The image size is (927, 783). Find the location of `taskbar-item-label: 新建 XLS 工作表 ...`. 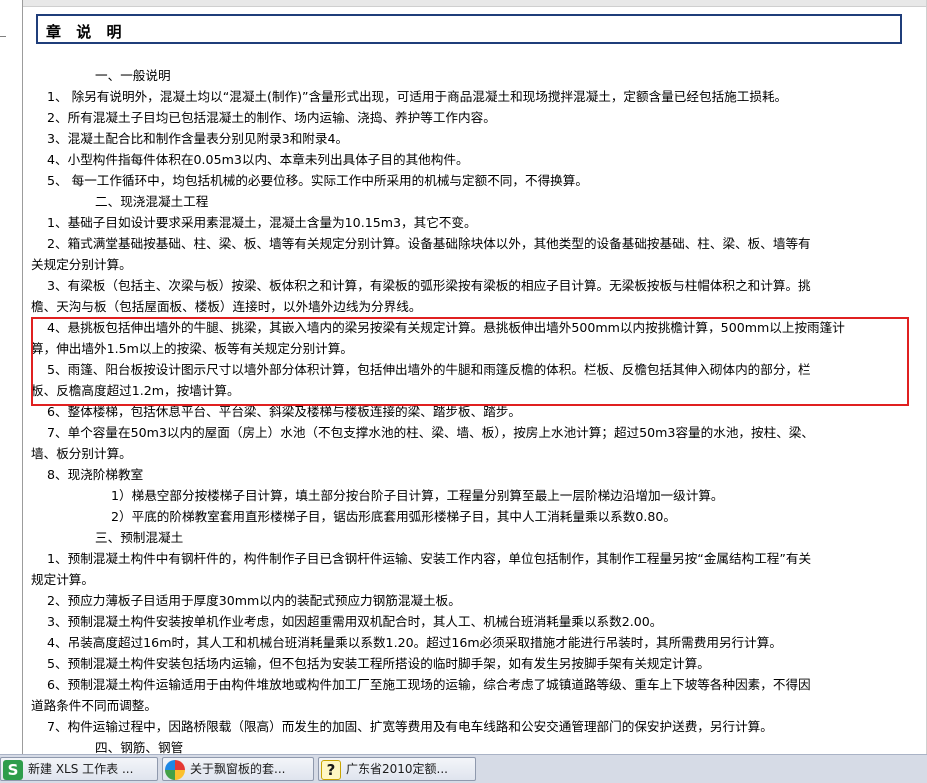

taskbar-item-label: 新建 XLS 工作表 ... is located at coordinates (81, 769).